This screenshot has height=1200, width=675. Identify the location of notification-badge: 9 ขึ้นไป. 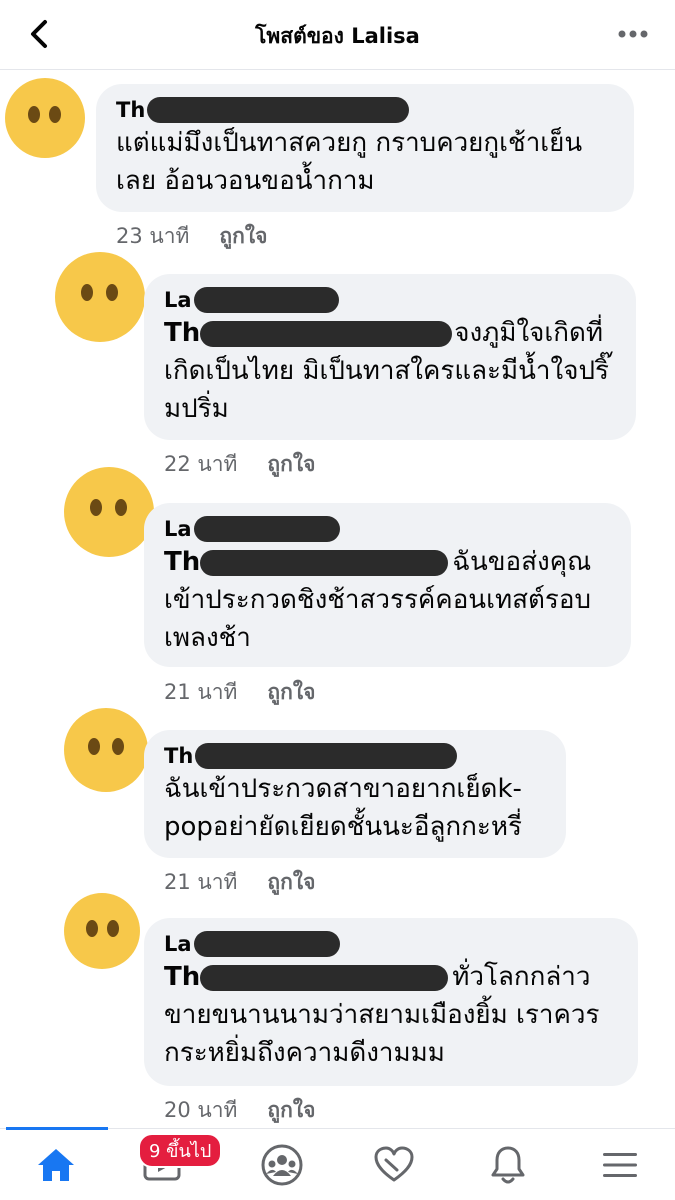
(180, 1150).